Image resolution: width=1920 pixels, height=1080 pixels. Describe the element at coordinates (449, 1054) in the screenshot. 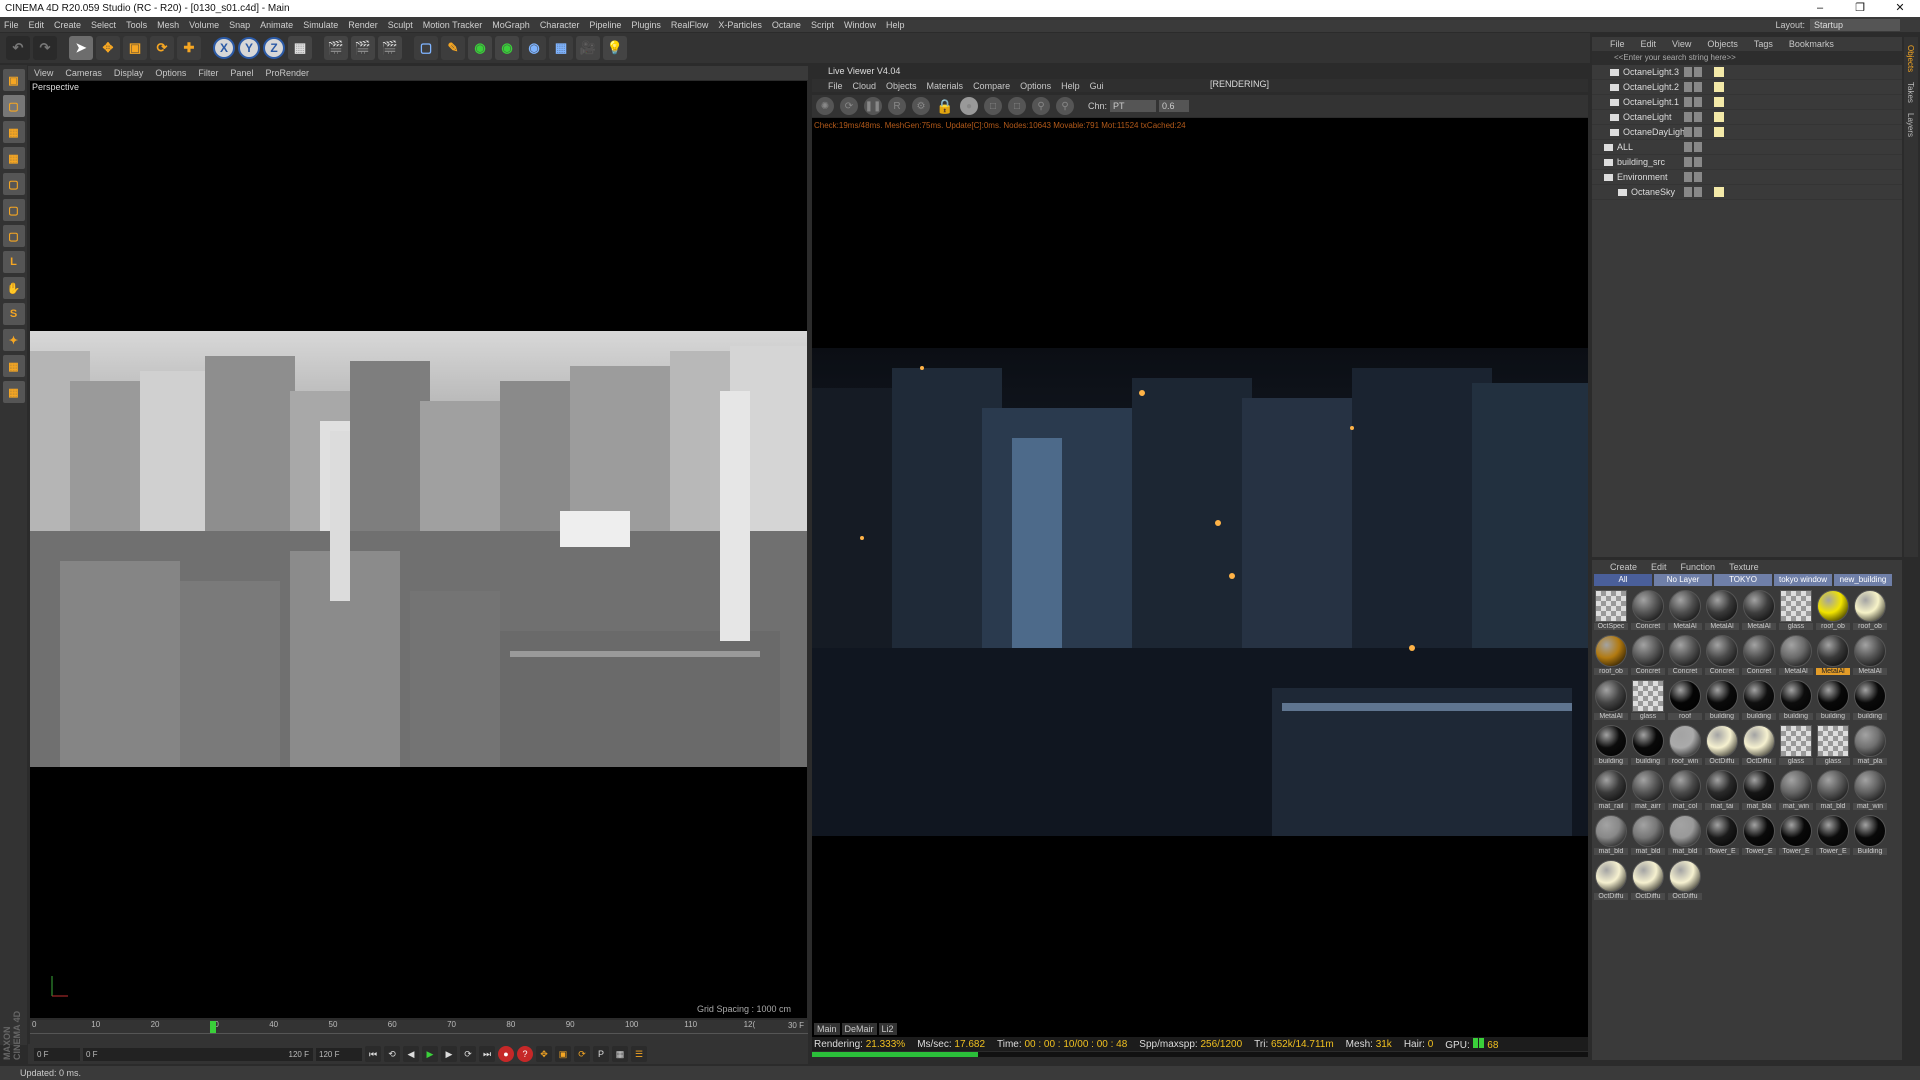

I see `next-frame-icon: ▶` at that location.